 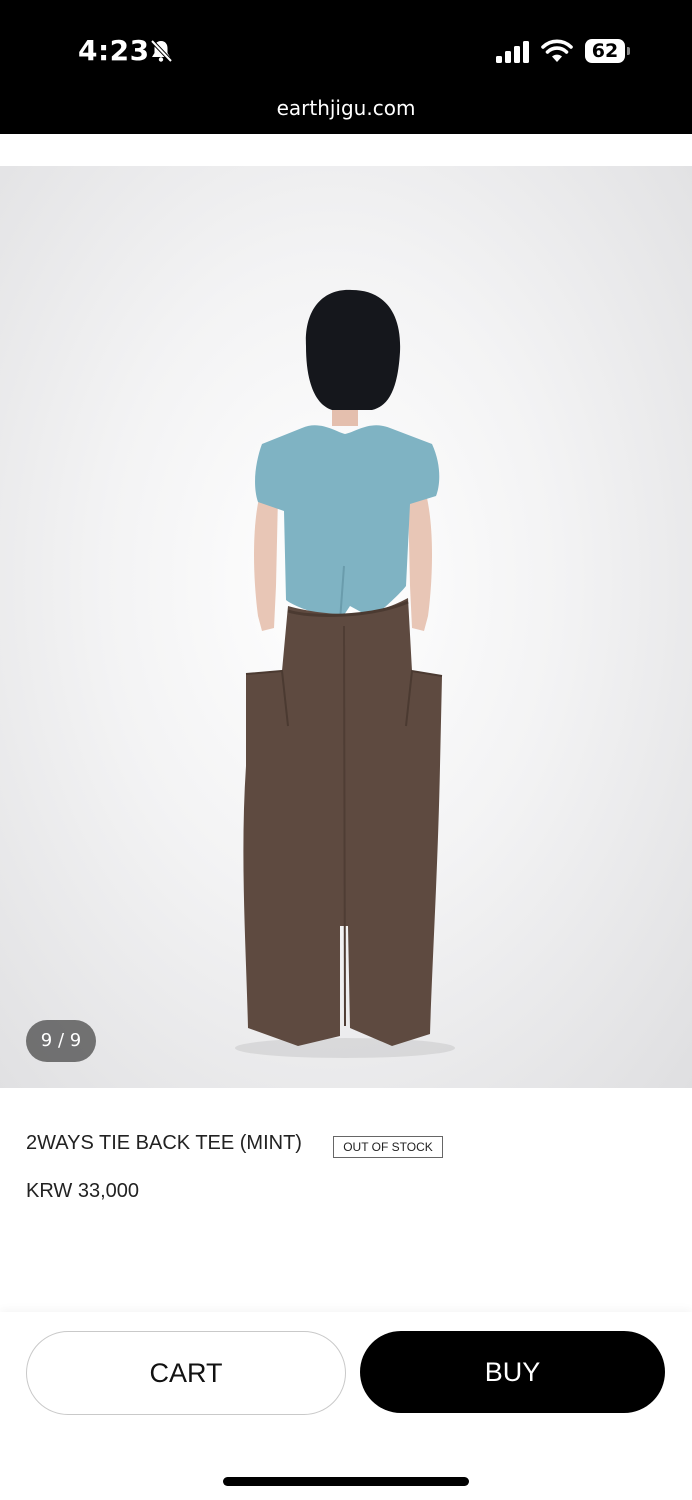 What do you see at coordinates (346, 67) in the screenshot?
I see `status-bar: 4:23 62 earthjigu.com` at bounding box center [346, 67].